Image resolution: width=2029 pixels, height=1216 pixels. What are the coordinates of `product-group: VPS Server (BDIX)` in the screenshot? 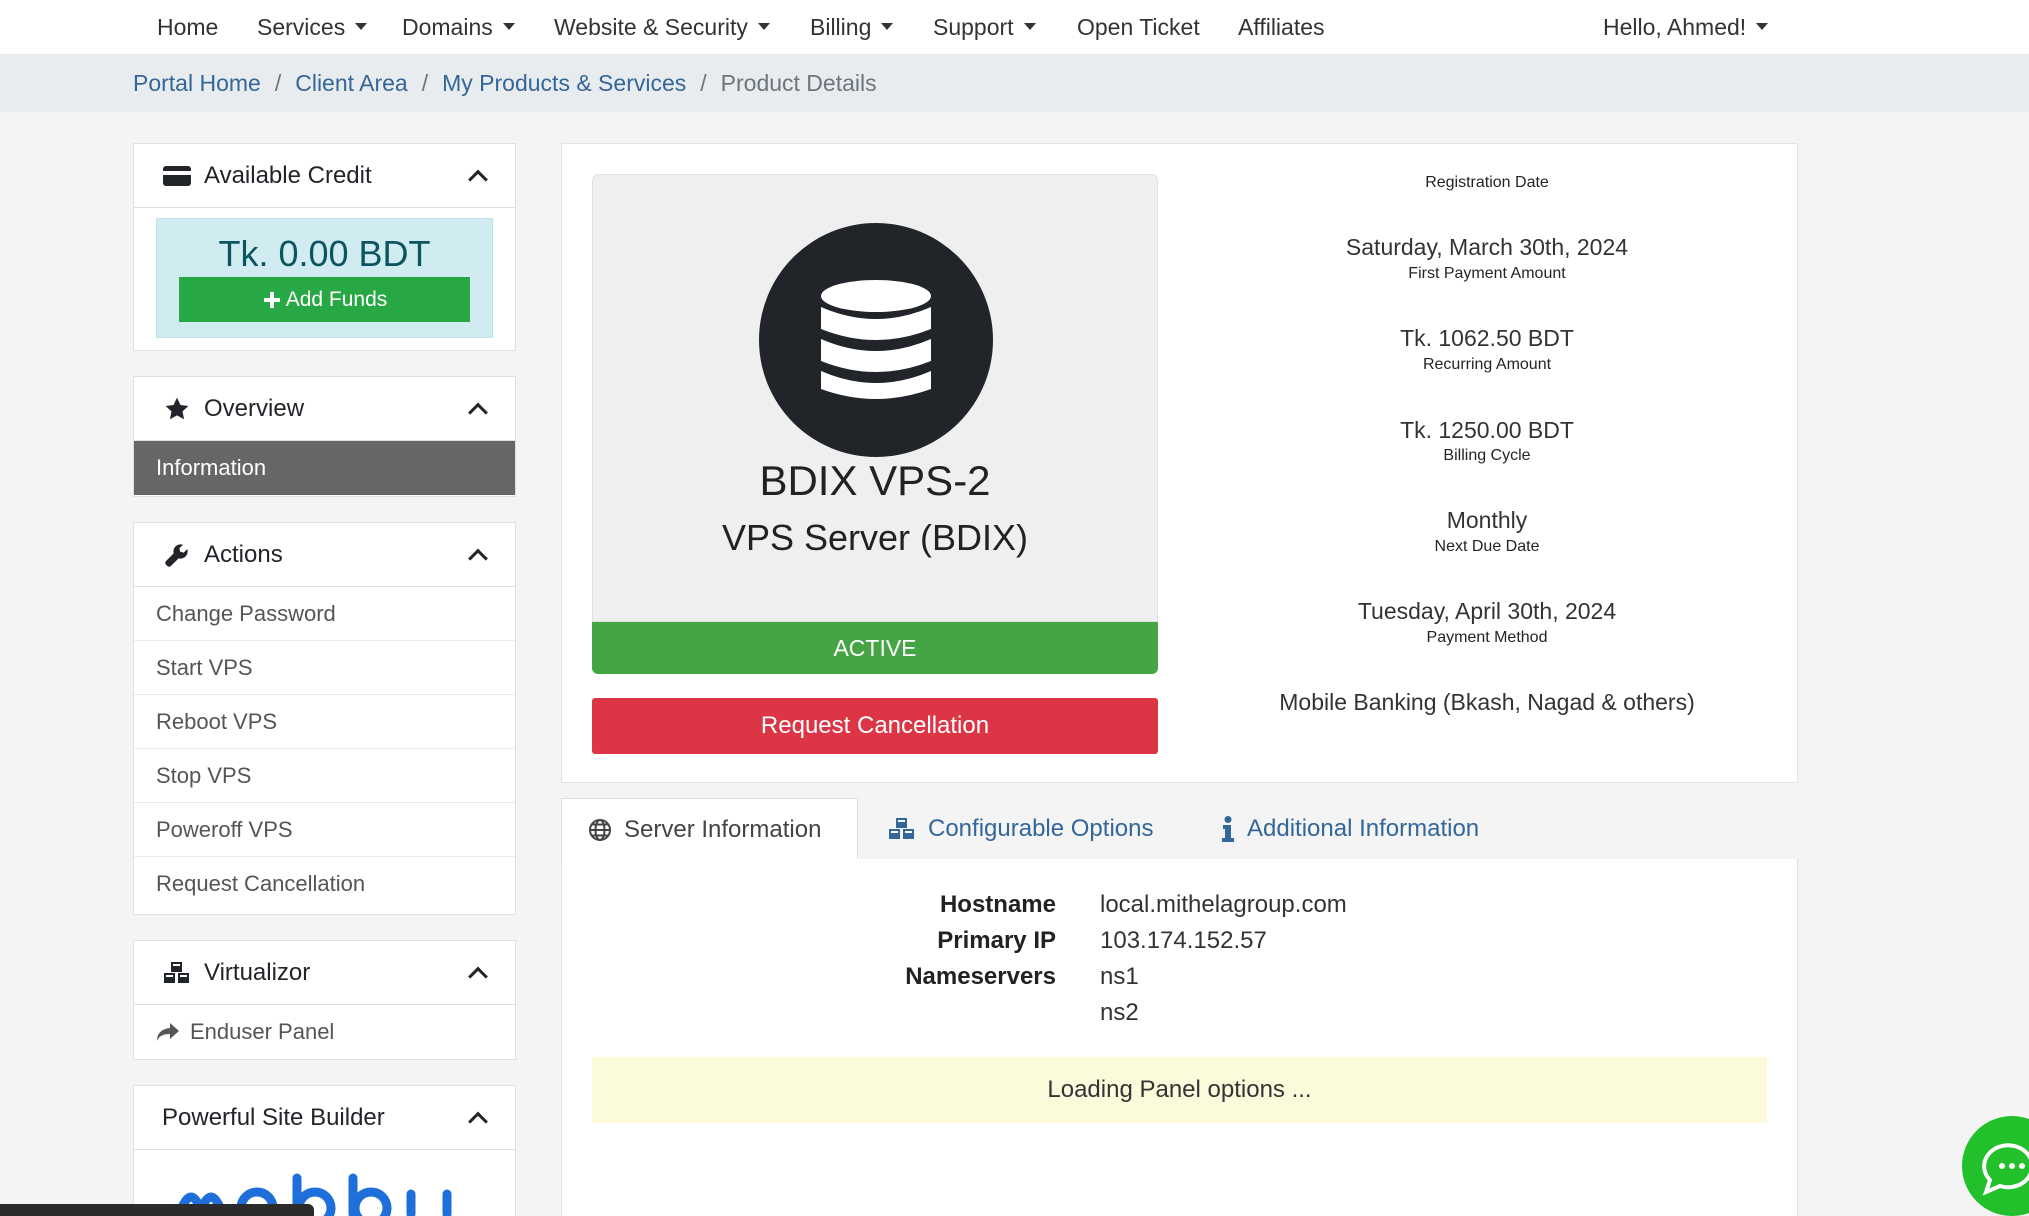 It's located at (875, 537).